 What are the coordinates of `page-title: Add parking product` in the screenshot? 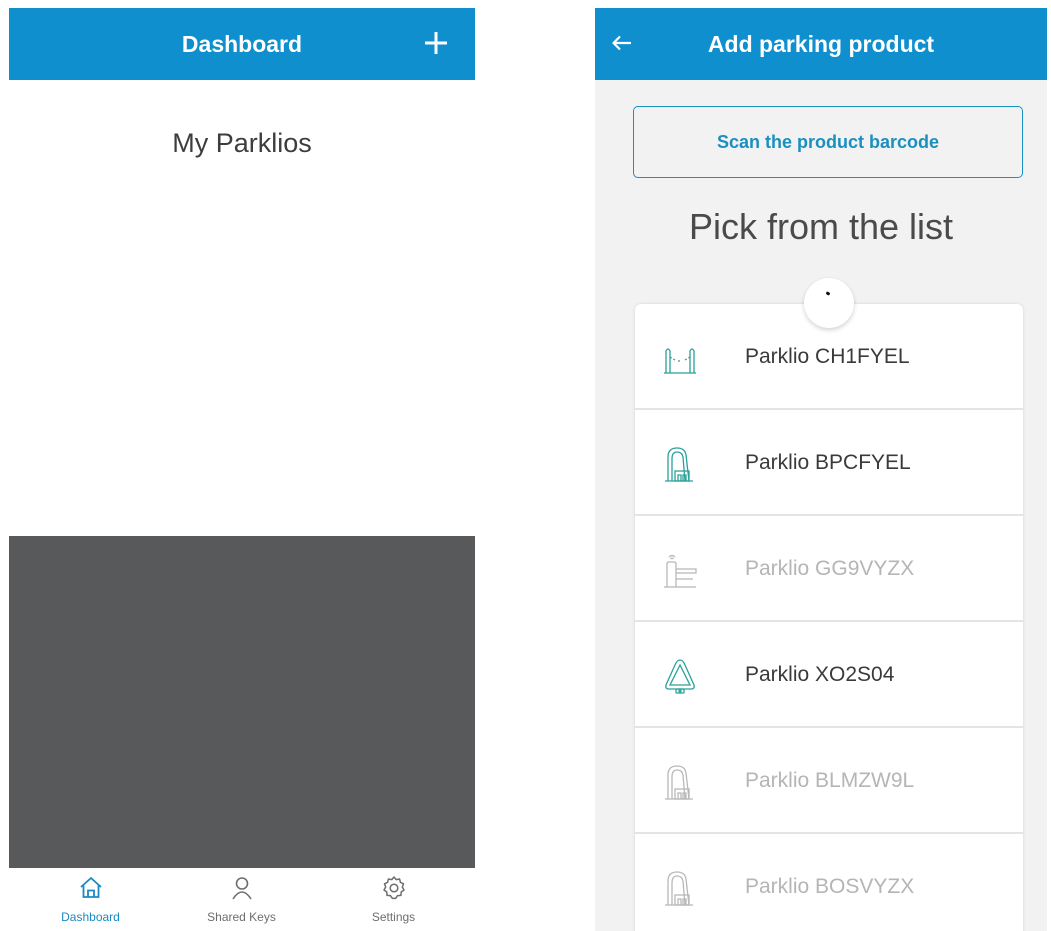 It's located at (821, 44).